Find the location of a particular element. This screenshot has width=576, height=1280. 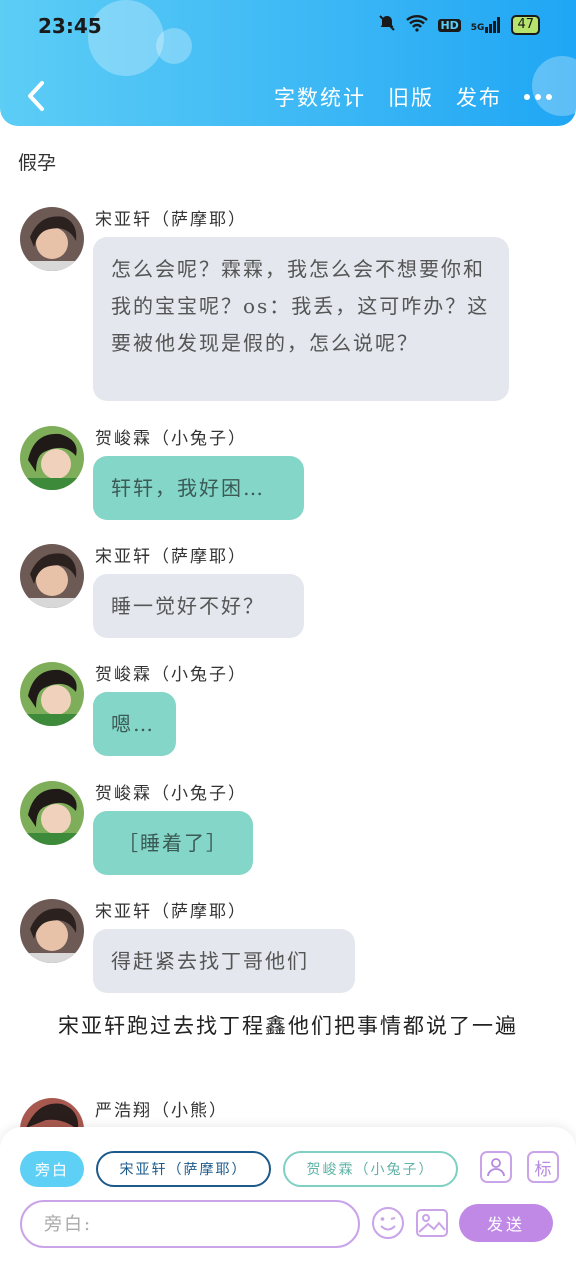

role-song-yaxuan-button: 宋亚轩（萨摩耶） is located at coordinates (183, 1169).